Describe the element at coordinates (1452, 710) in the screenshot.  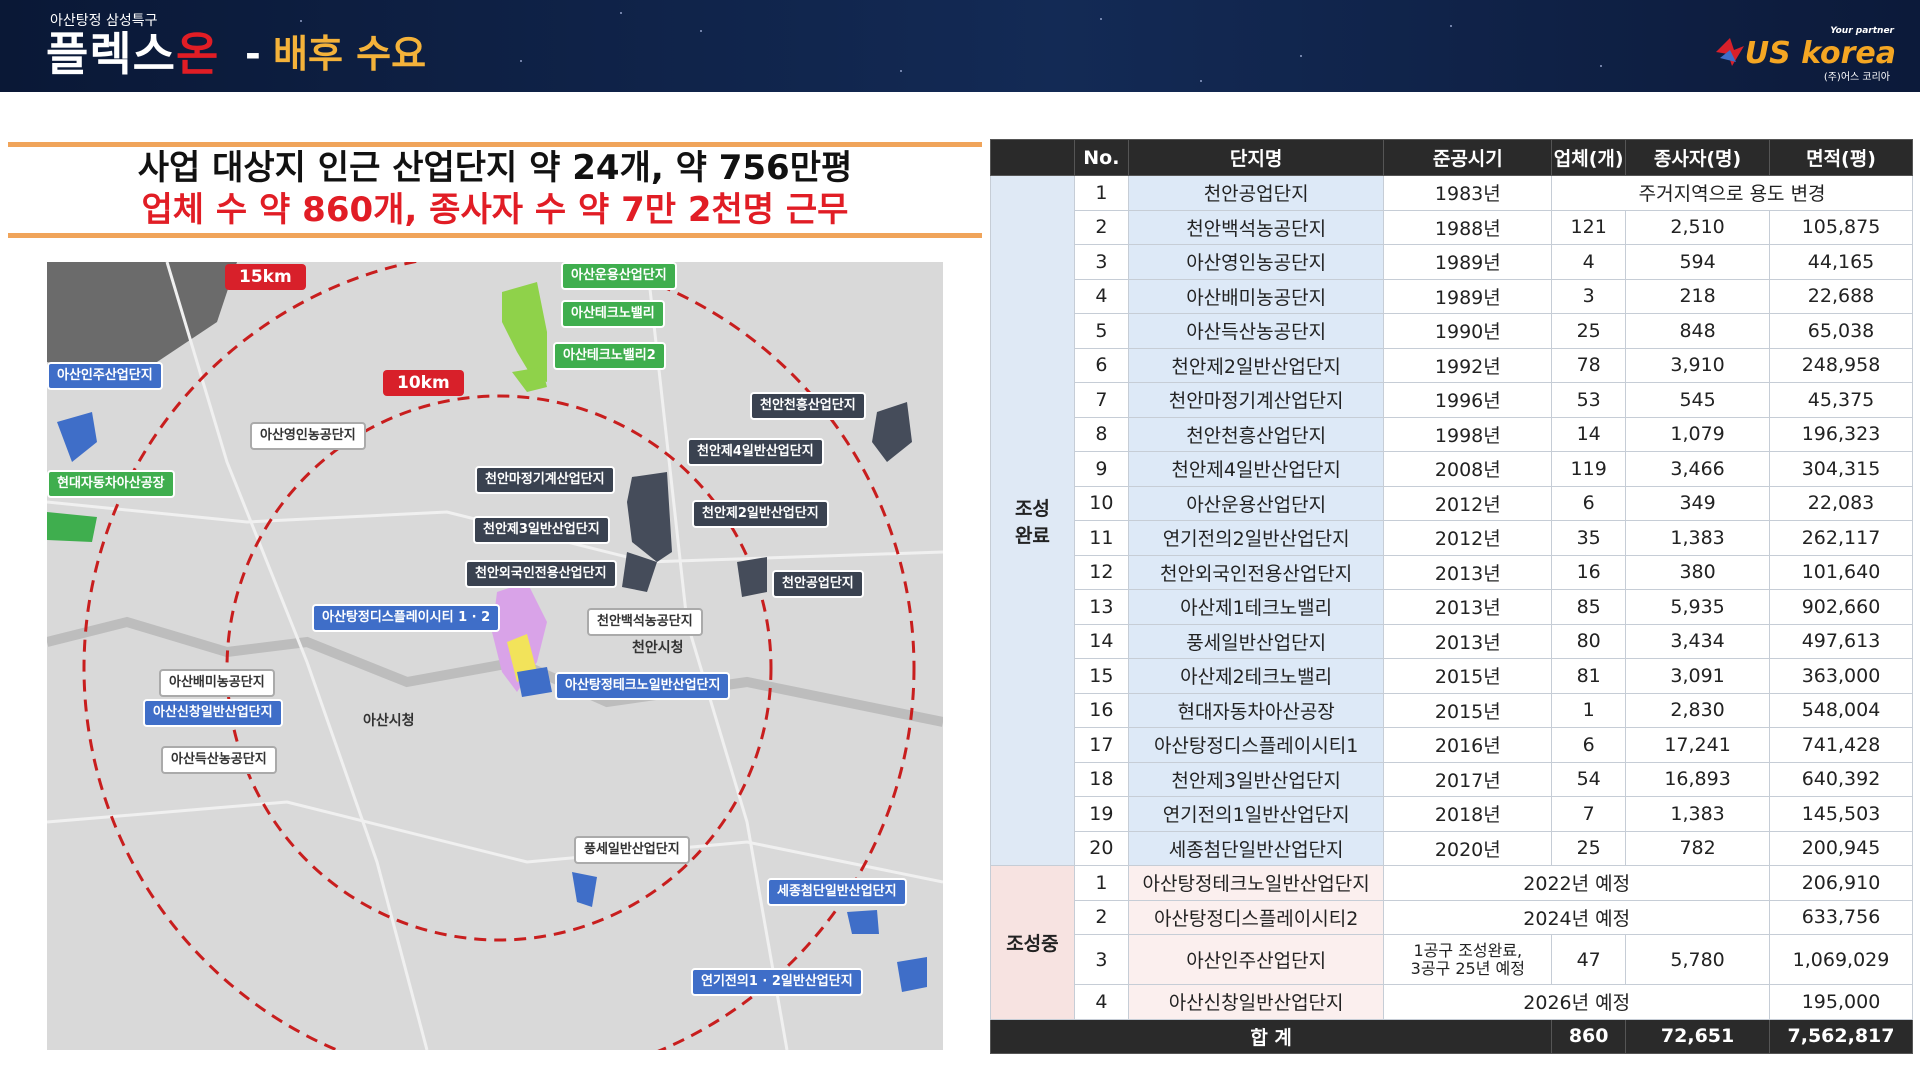
I see `table-row: 16 현대자동차아산공장 2015년 1 2,830 548,004` at that location.